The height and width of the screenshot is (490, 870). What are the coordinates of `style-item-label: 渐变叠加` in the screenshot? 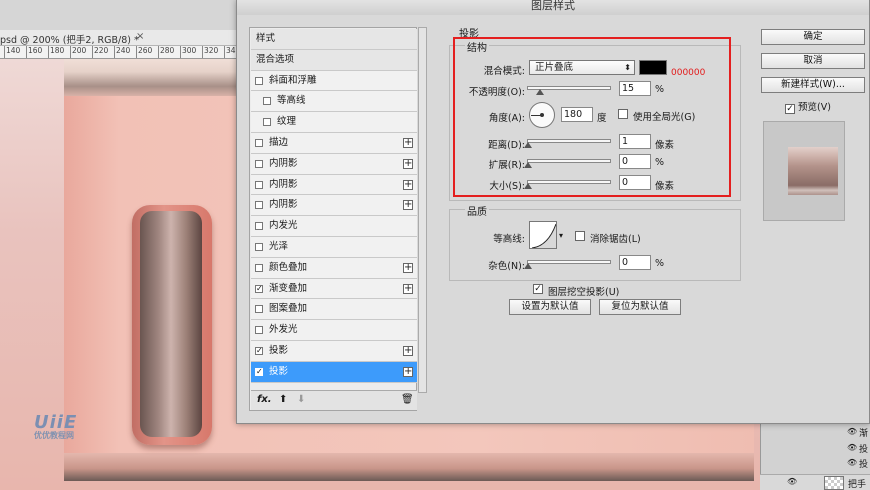 It's located at (288, 288).